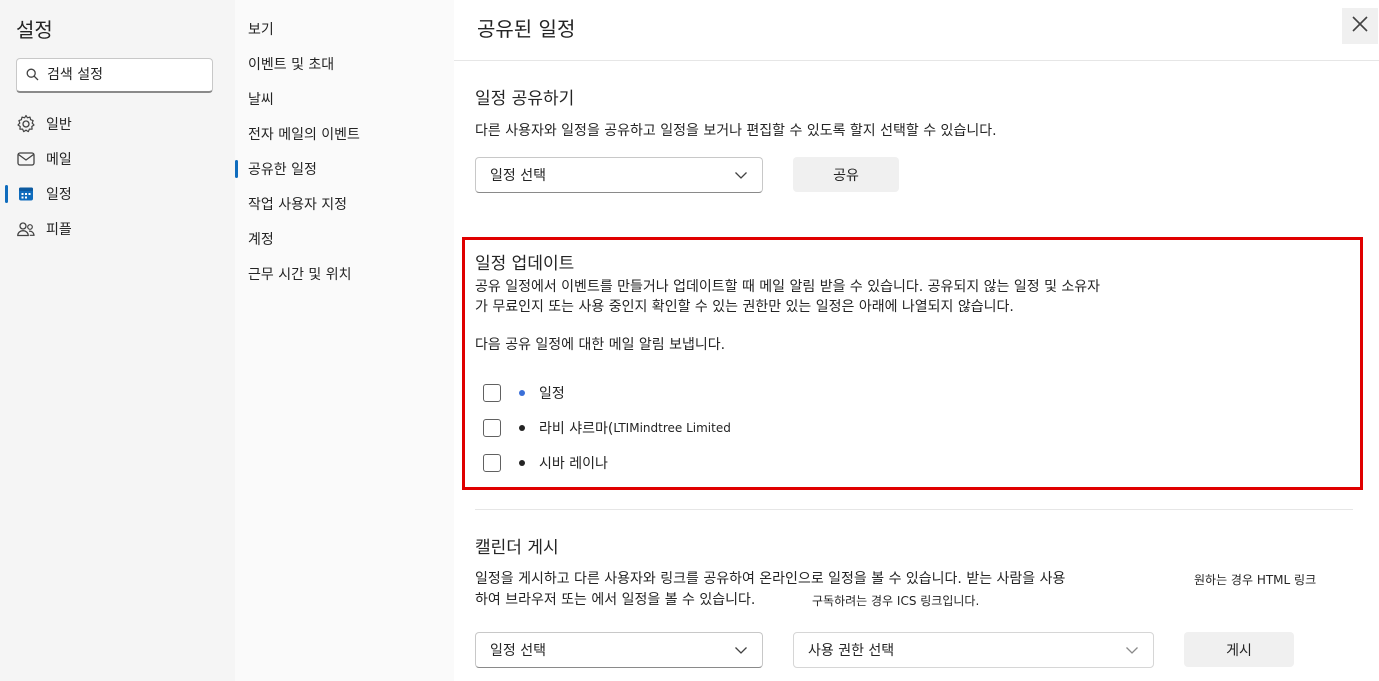  What do you see at coordinates (573, 464) in the screenshot?
I see `calendar-option-label: 시바 레이나` at bounding box center [573, 464].